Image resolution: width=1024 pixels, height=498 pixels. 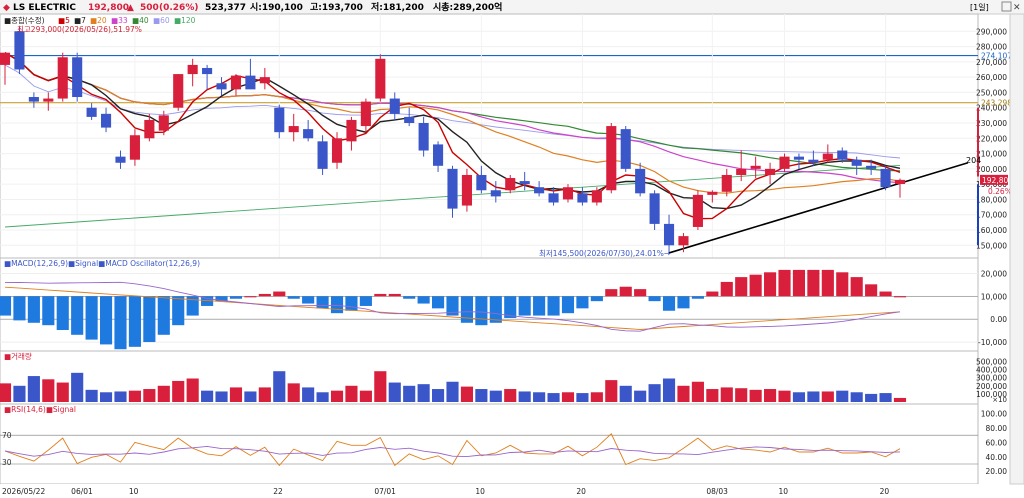 I want to click on vertical-scrollbar, so click(x=1016, y=249).